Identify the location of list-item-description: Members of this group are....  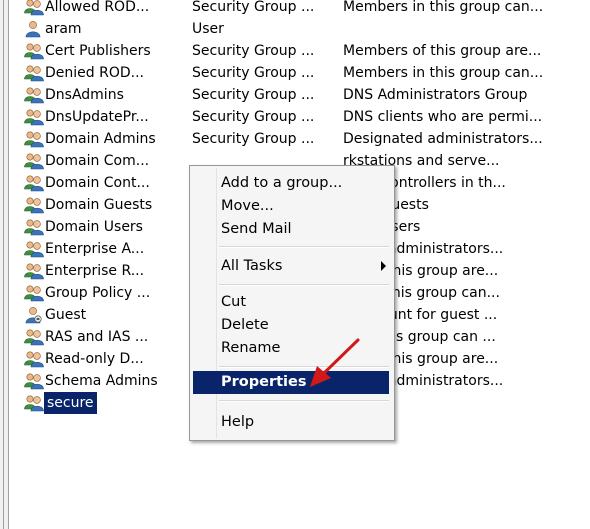
(442, 51).